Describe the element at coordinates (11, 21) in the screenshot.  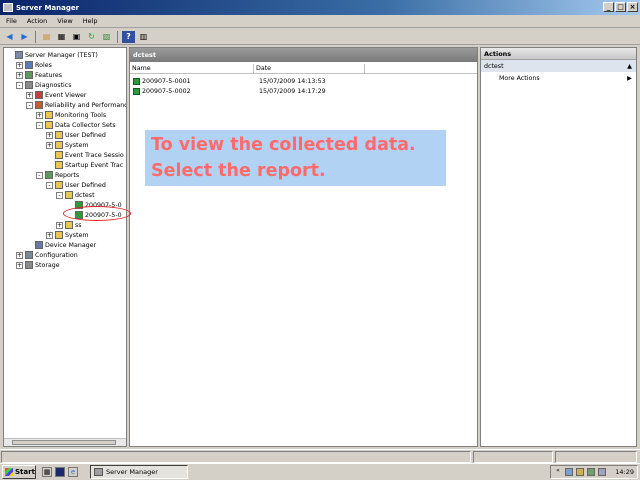
I see `menu-file: File` at that location.